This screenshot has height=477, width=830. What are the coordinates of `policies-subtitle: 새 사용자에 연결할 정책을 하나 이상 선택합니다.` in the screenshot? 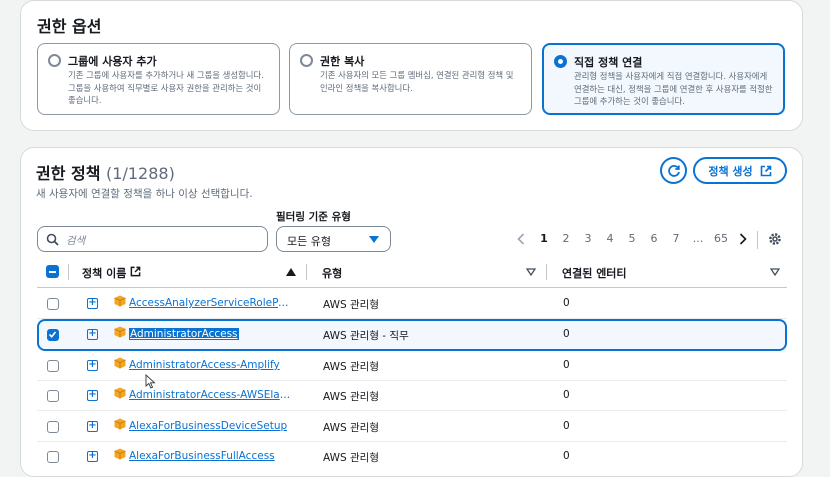 It's located at (144, 194).